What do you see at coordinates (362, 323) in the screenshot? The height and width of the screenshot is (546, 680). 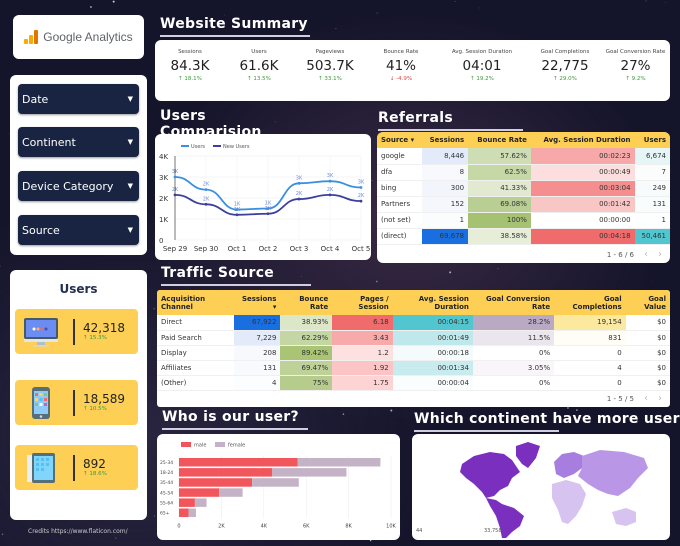 I see `table-cell: 6.18` at bounding box center [362, 323].